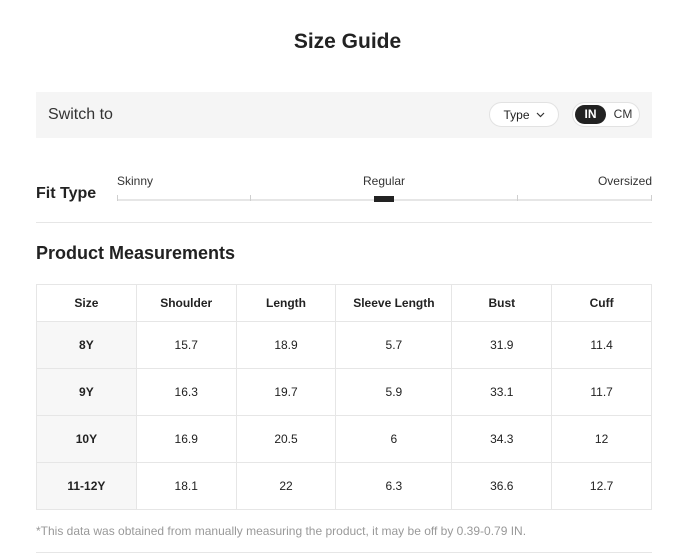 This screenshot has width=685, height=555. Describe the element at coordinates (394, 392) in the screenshot. I see `table-cell: 5.9` at that location.